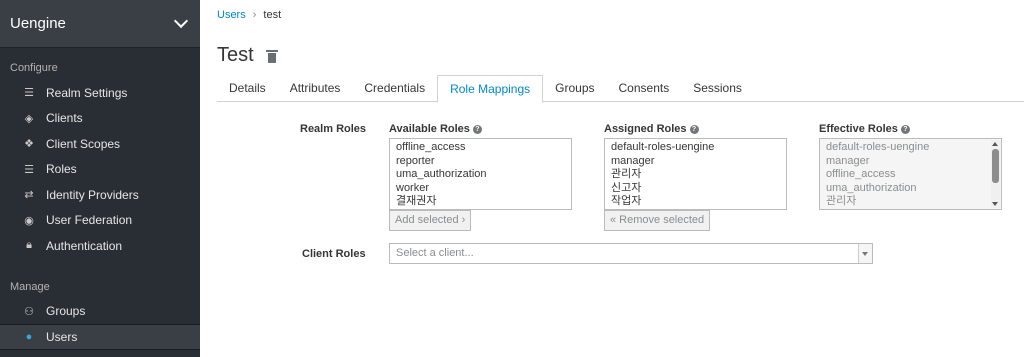 This screenshot has height=357, width=1024. What do you see at coordinates (480, 162) in the screenshot?
I see `list-item: reporter` at bounding box center [480, 162].